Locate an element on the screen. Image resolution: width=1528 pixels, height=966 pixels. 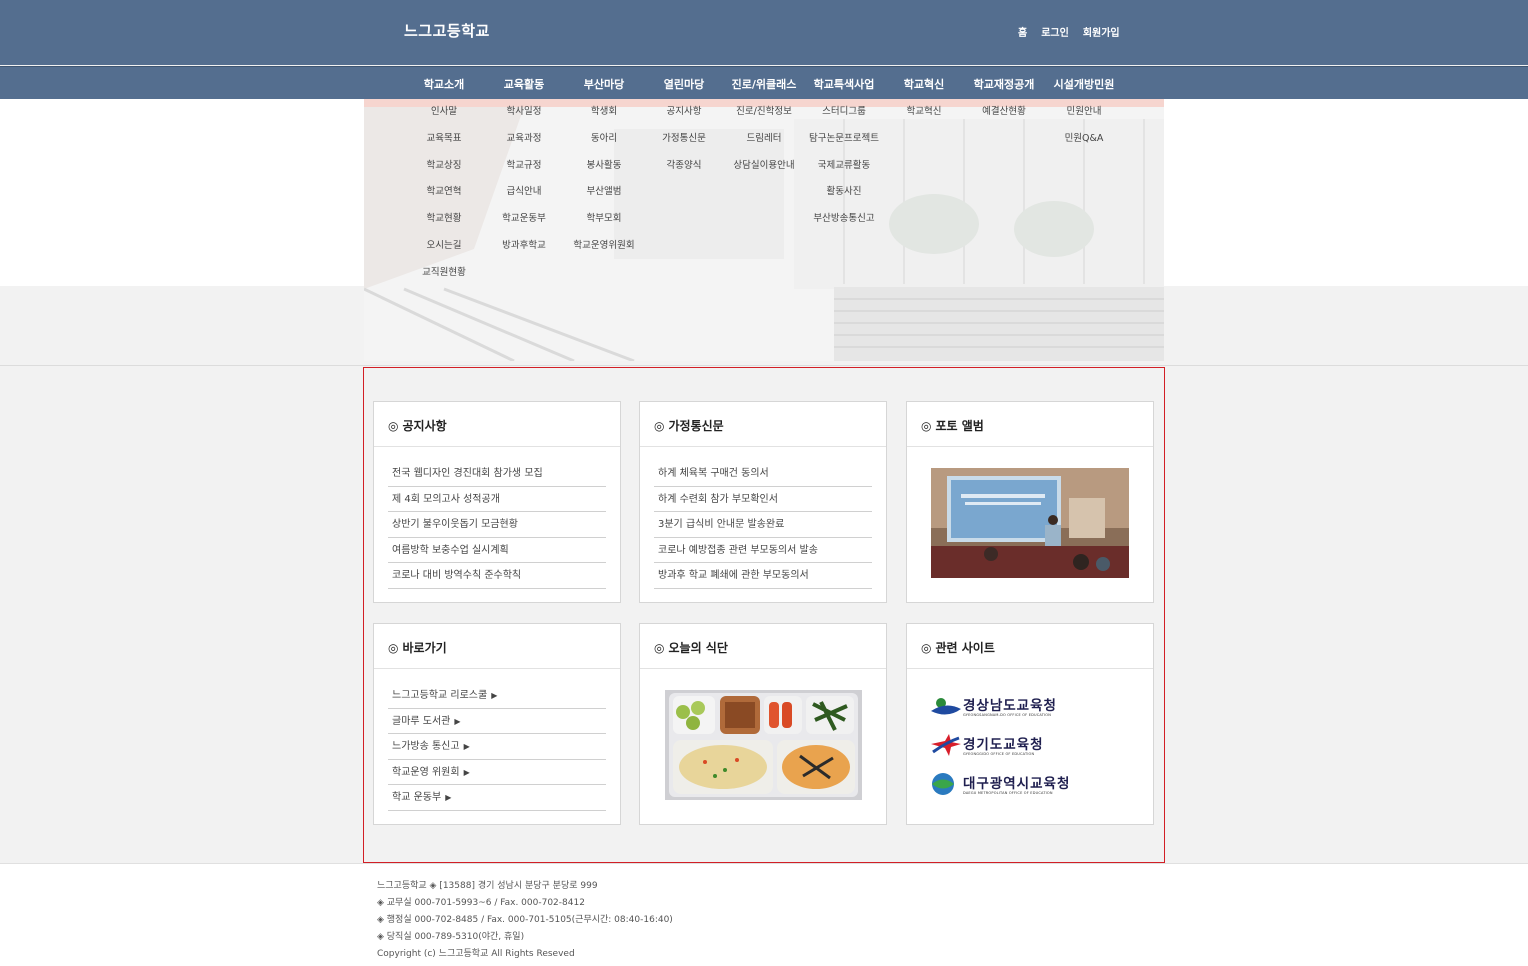
list-item: 3분기 급식비 안내문 발송완료 is located at coordinates (763, 525).